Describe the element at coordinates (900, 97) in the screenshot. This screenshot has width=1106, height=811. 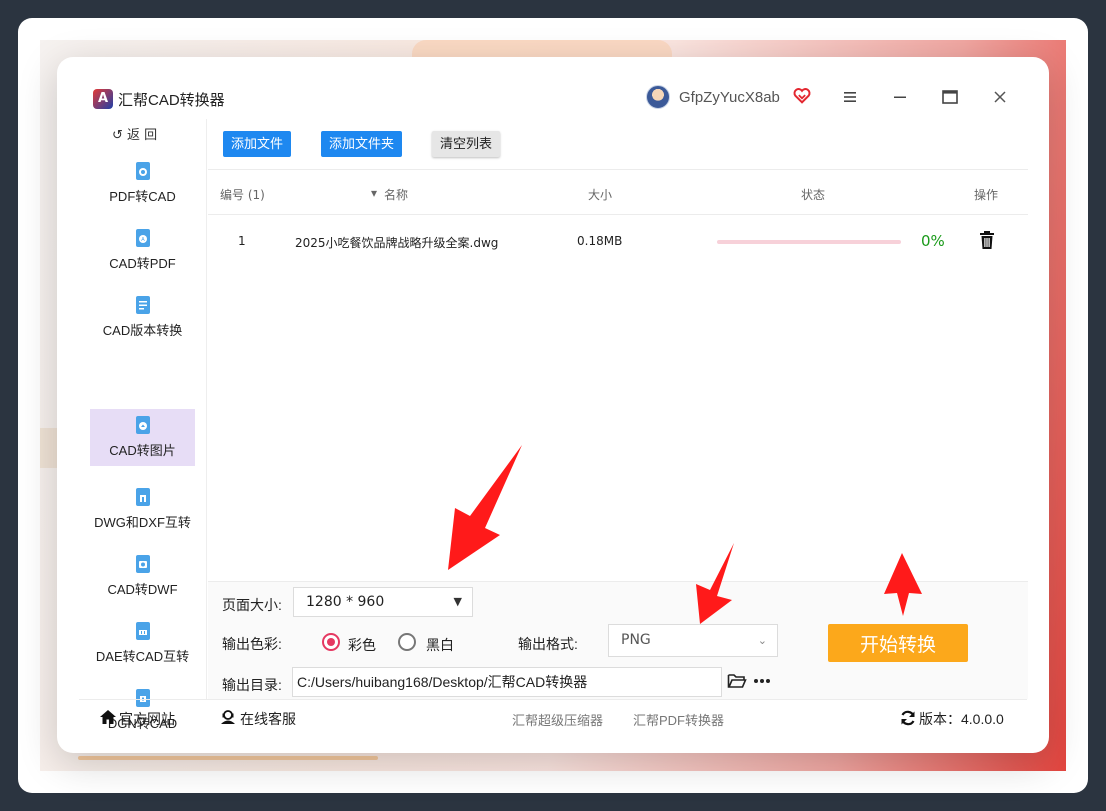
I see `minimize-icon` at that location.